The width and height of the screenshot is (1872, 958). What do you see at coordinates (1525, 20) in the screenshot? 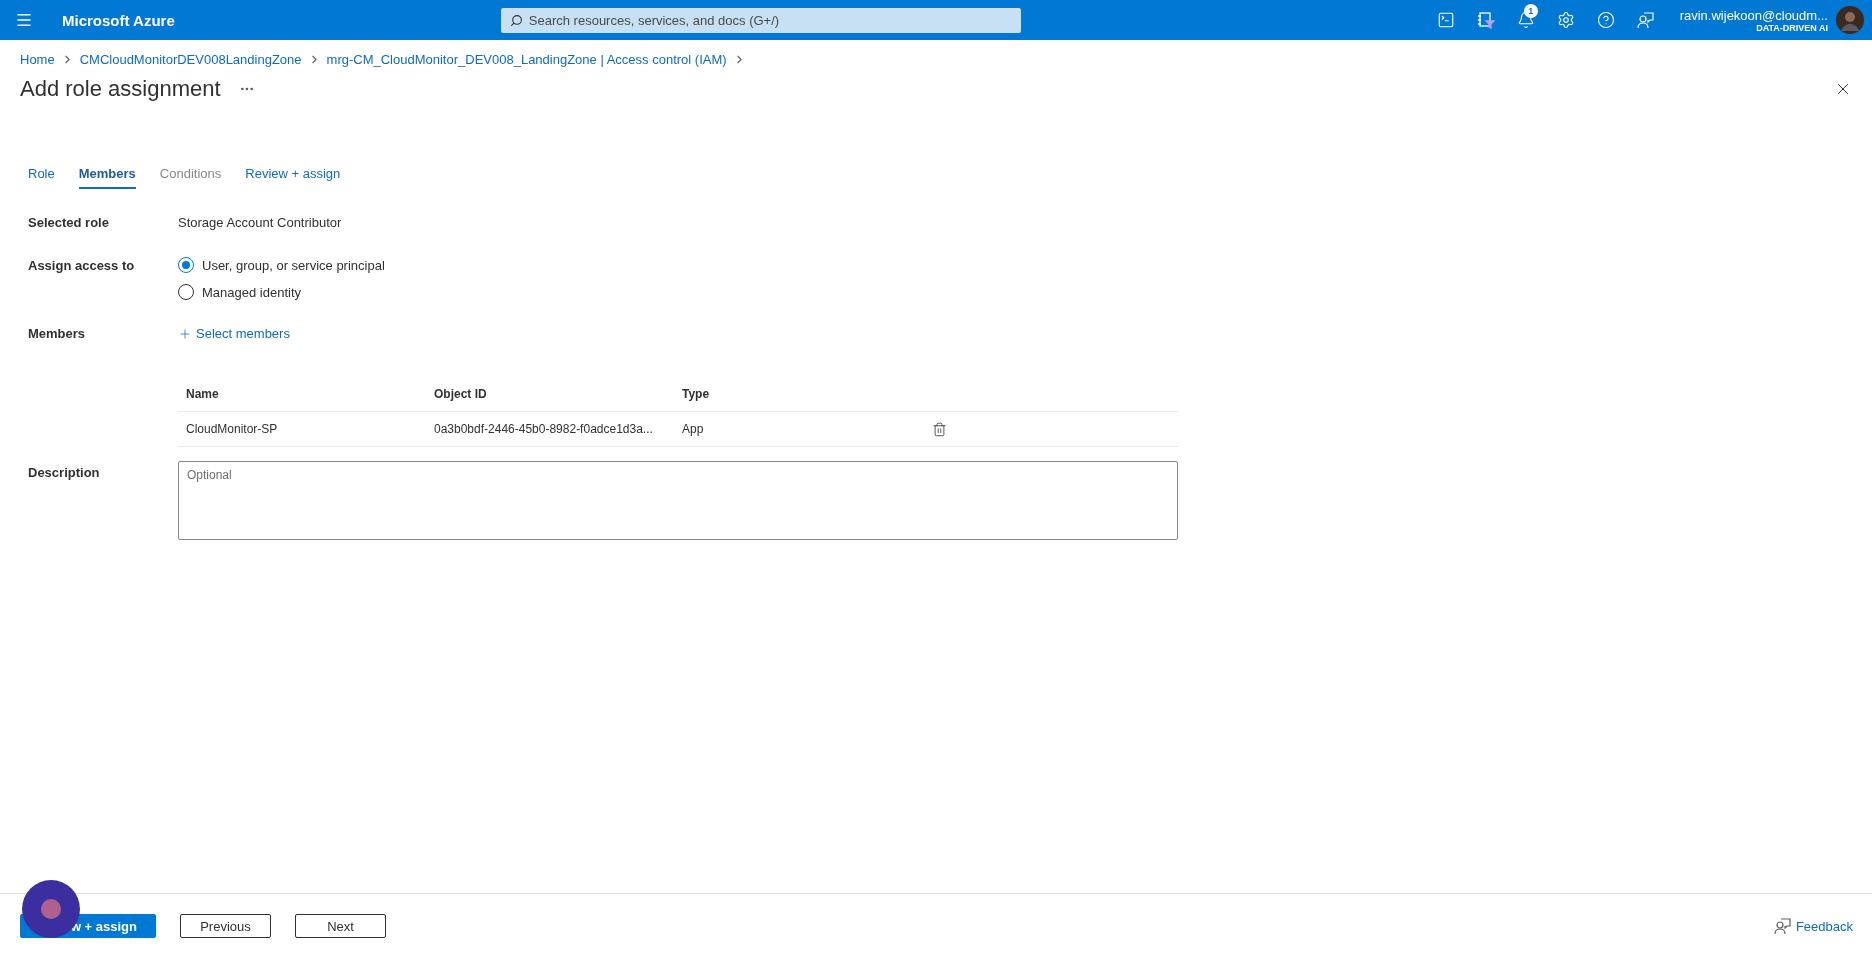
I see `notifications-button: 1` at bounding box center [1525, 20].